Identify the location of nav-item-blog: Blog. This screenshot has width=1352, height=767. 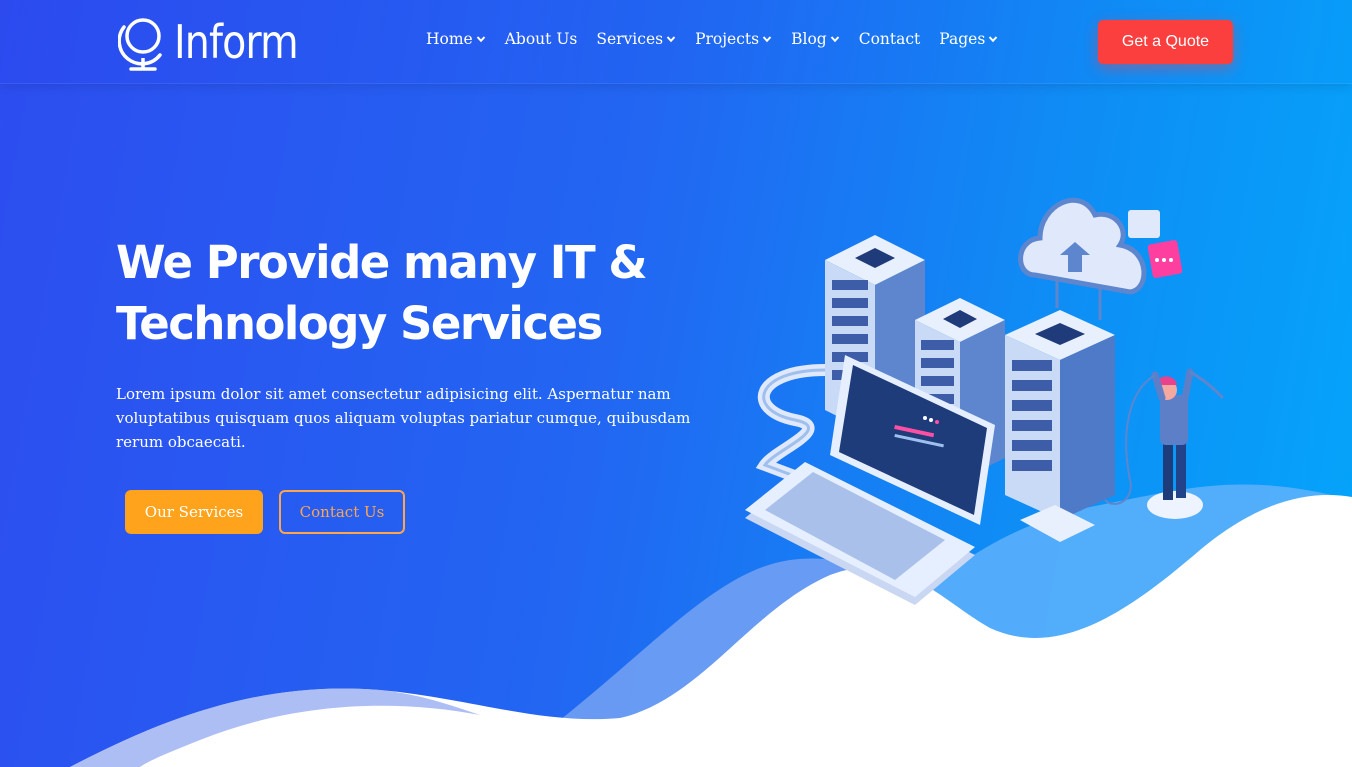
(815, 39).